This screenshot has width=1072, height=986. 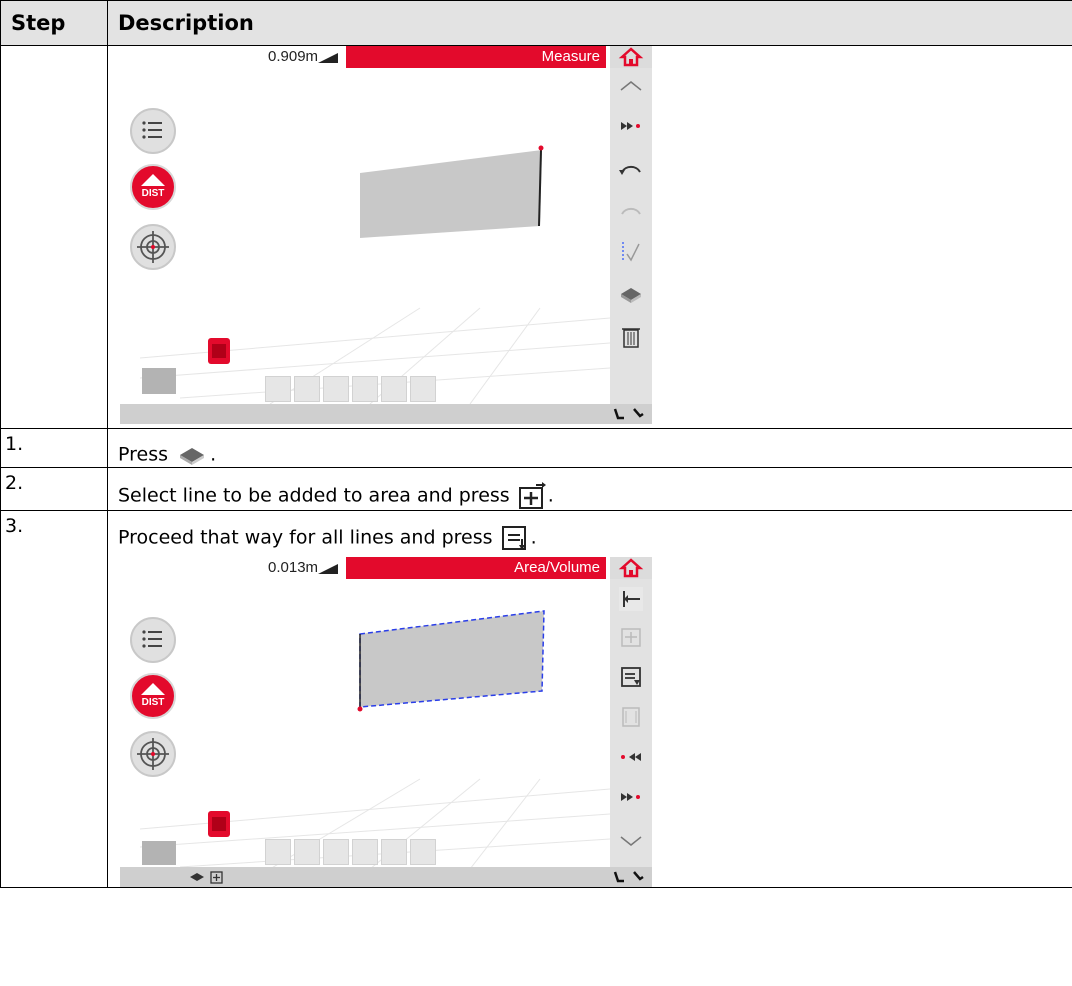 I want to click on step-column-header: Step, so click(x=54, y=23).